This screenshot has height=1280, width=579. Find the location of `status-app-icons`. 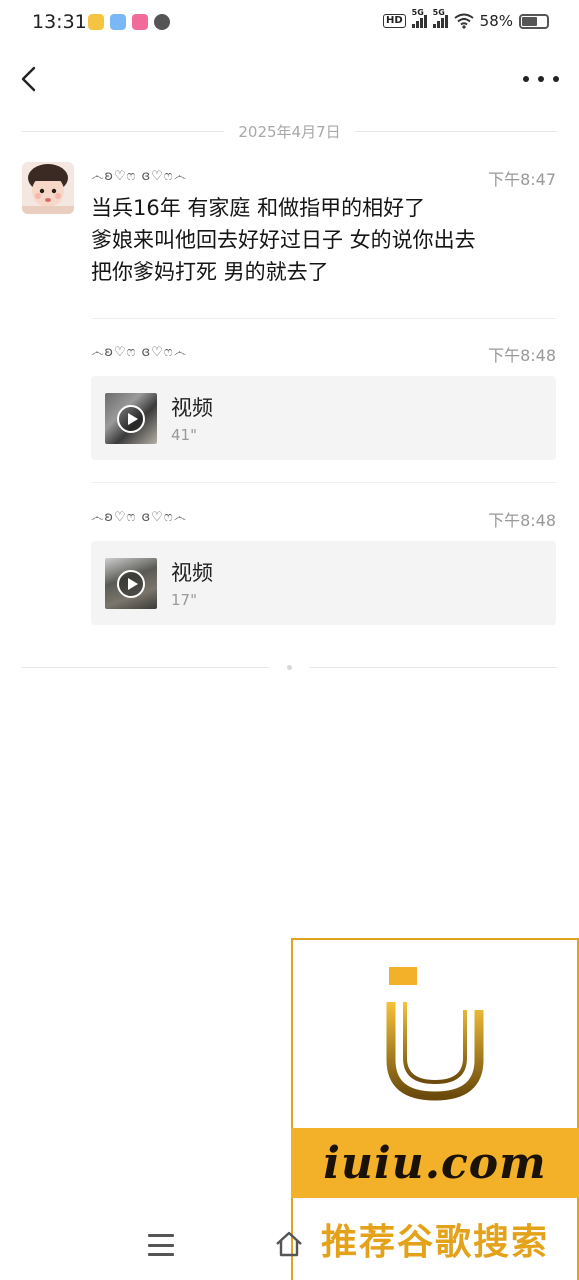

status-app-icons is located at coordinates (129, 22).